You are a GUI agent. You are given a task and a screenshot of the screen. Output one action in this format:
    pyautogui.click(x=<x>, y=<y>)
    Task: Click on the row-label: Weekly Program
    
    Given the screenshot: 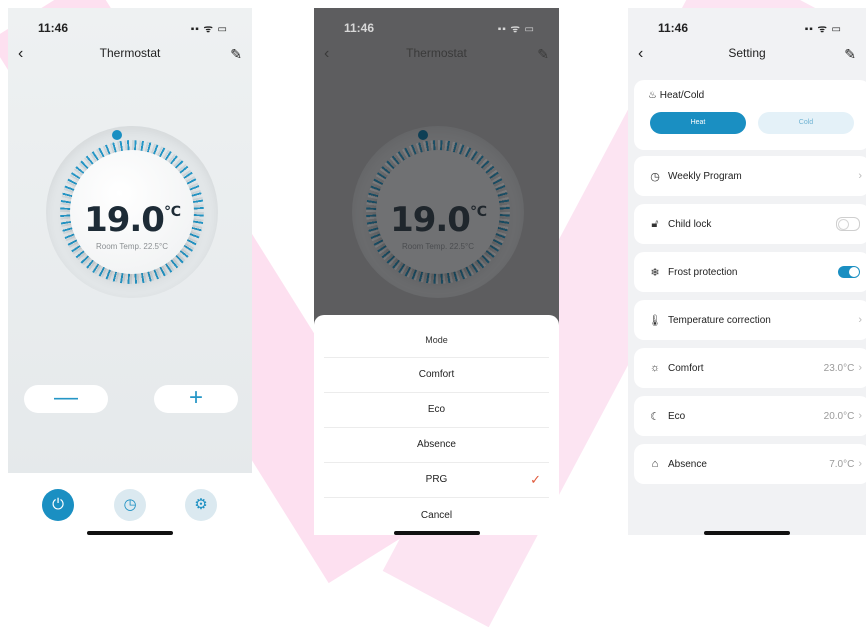 What is the action you would take?
    pyautogui.click(x=705, y=176)
    